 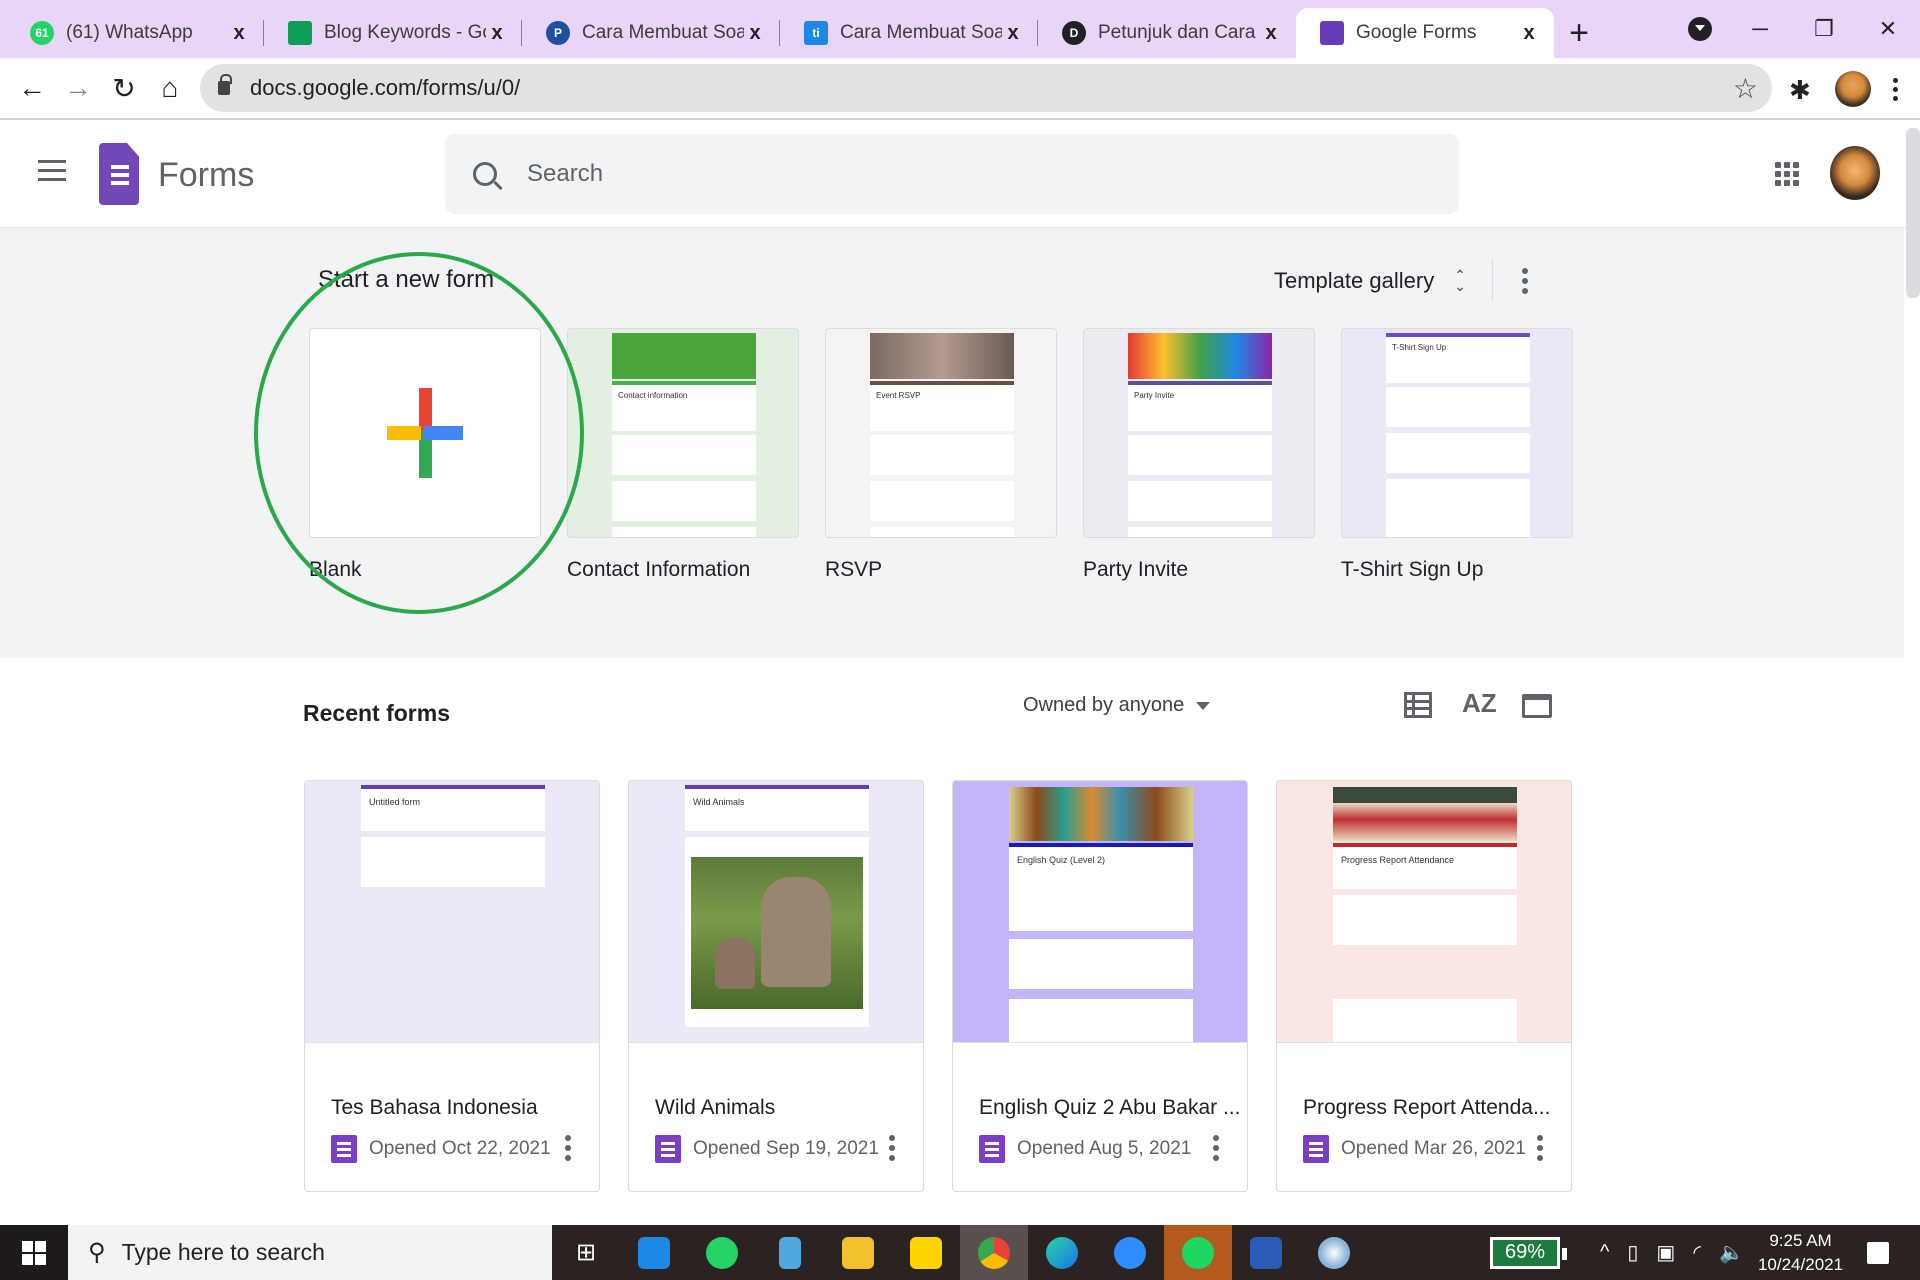 I want to click on task-view-icon: ⊞, so click(x=586, y=1252).